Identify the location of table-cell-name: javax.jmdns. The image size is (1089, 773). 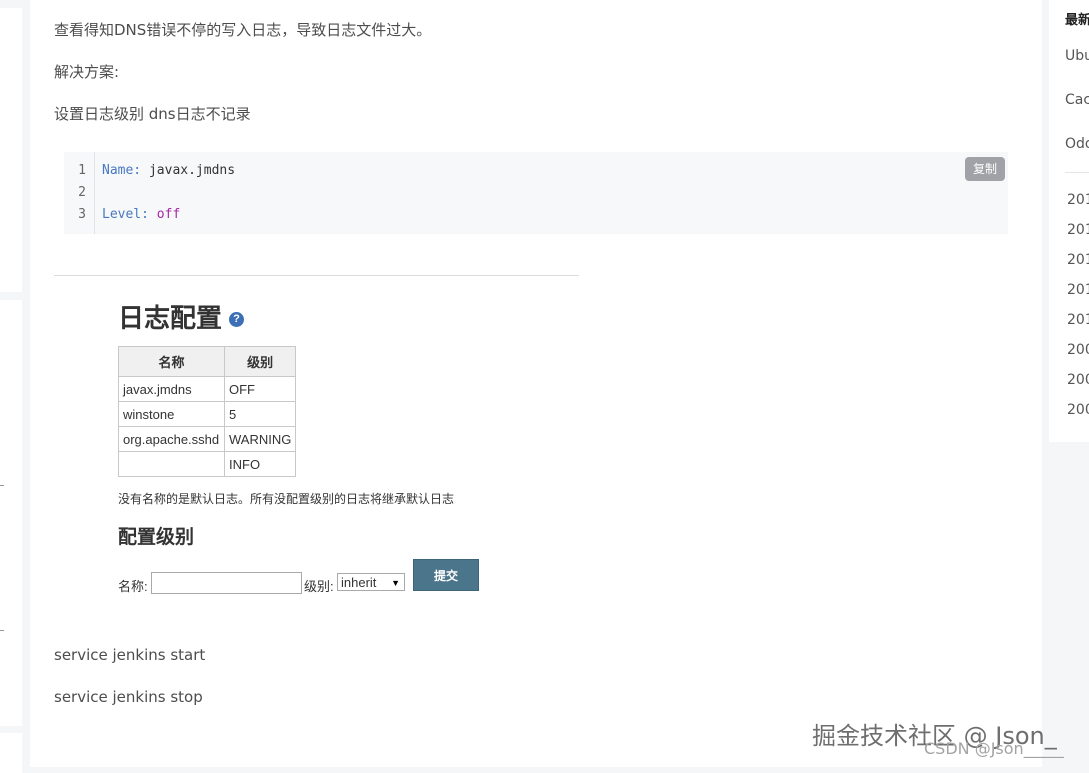
(171, 389).